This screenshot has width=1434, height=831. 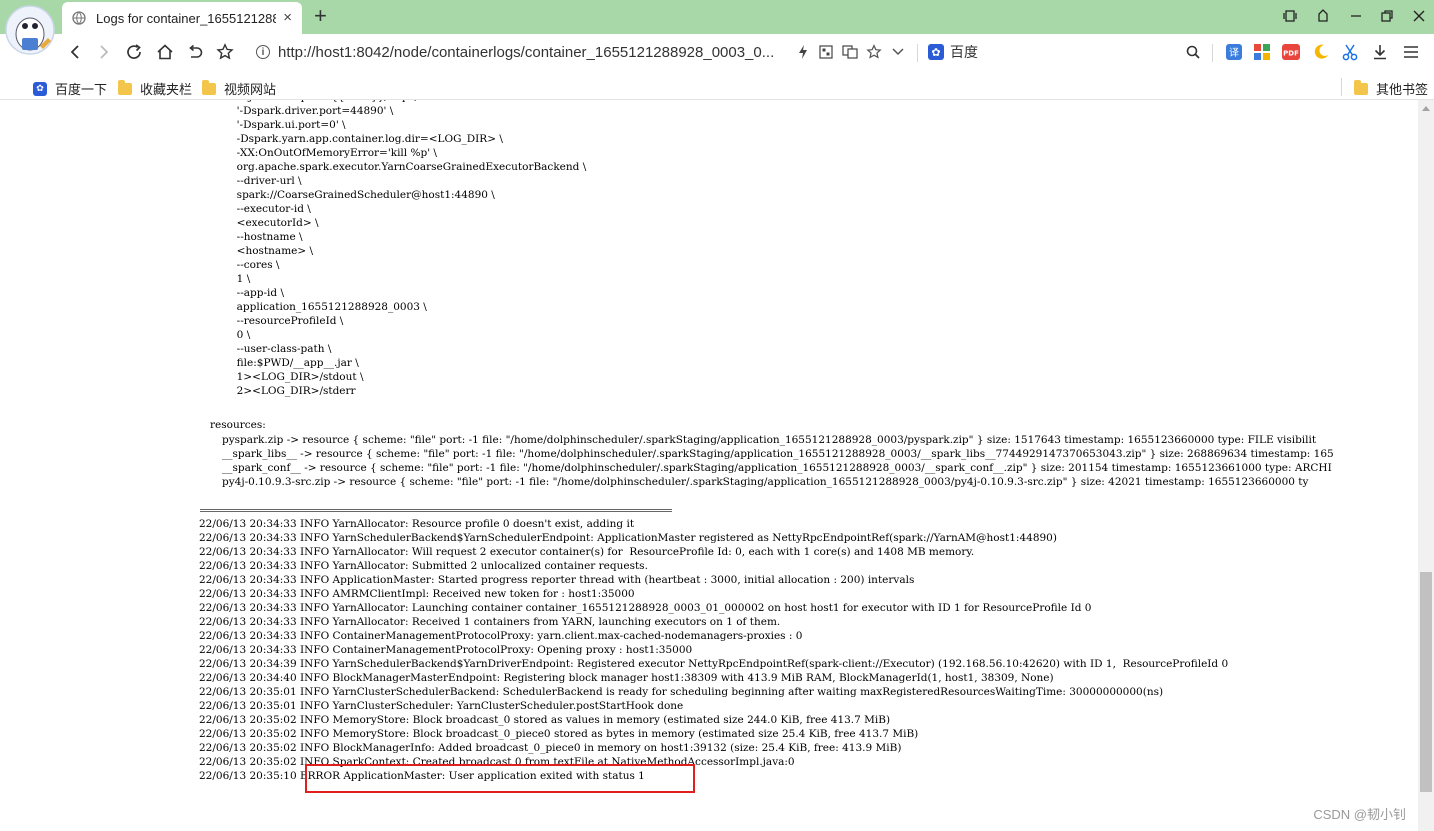 I want to click on bookmark-label: 视频网站, so click(x=250, y=89).